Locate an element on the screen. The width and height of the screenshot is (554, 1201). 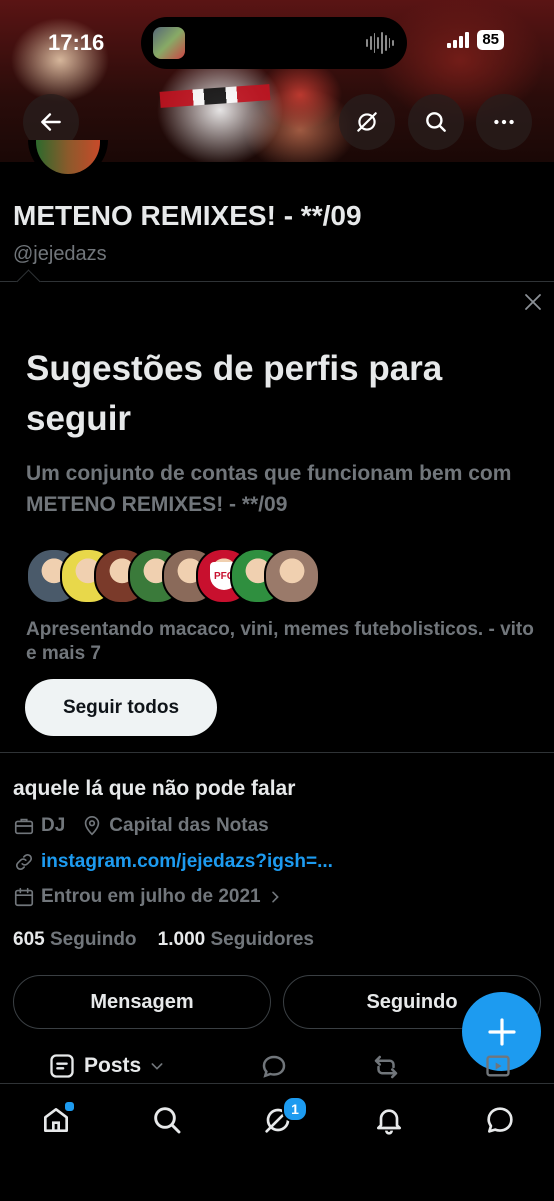
banner-stripe is located at coordinates (215, 96).